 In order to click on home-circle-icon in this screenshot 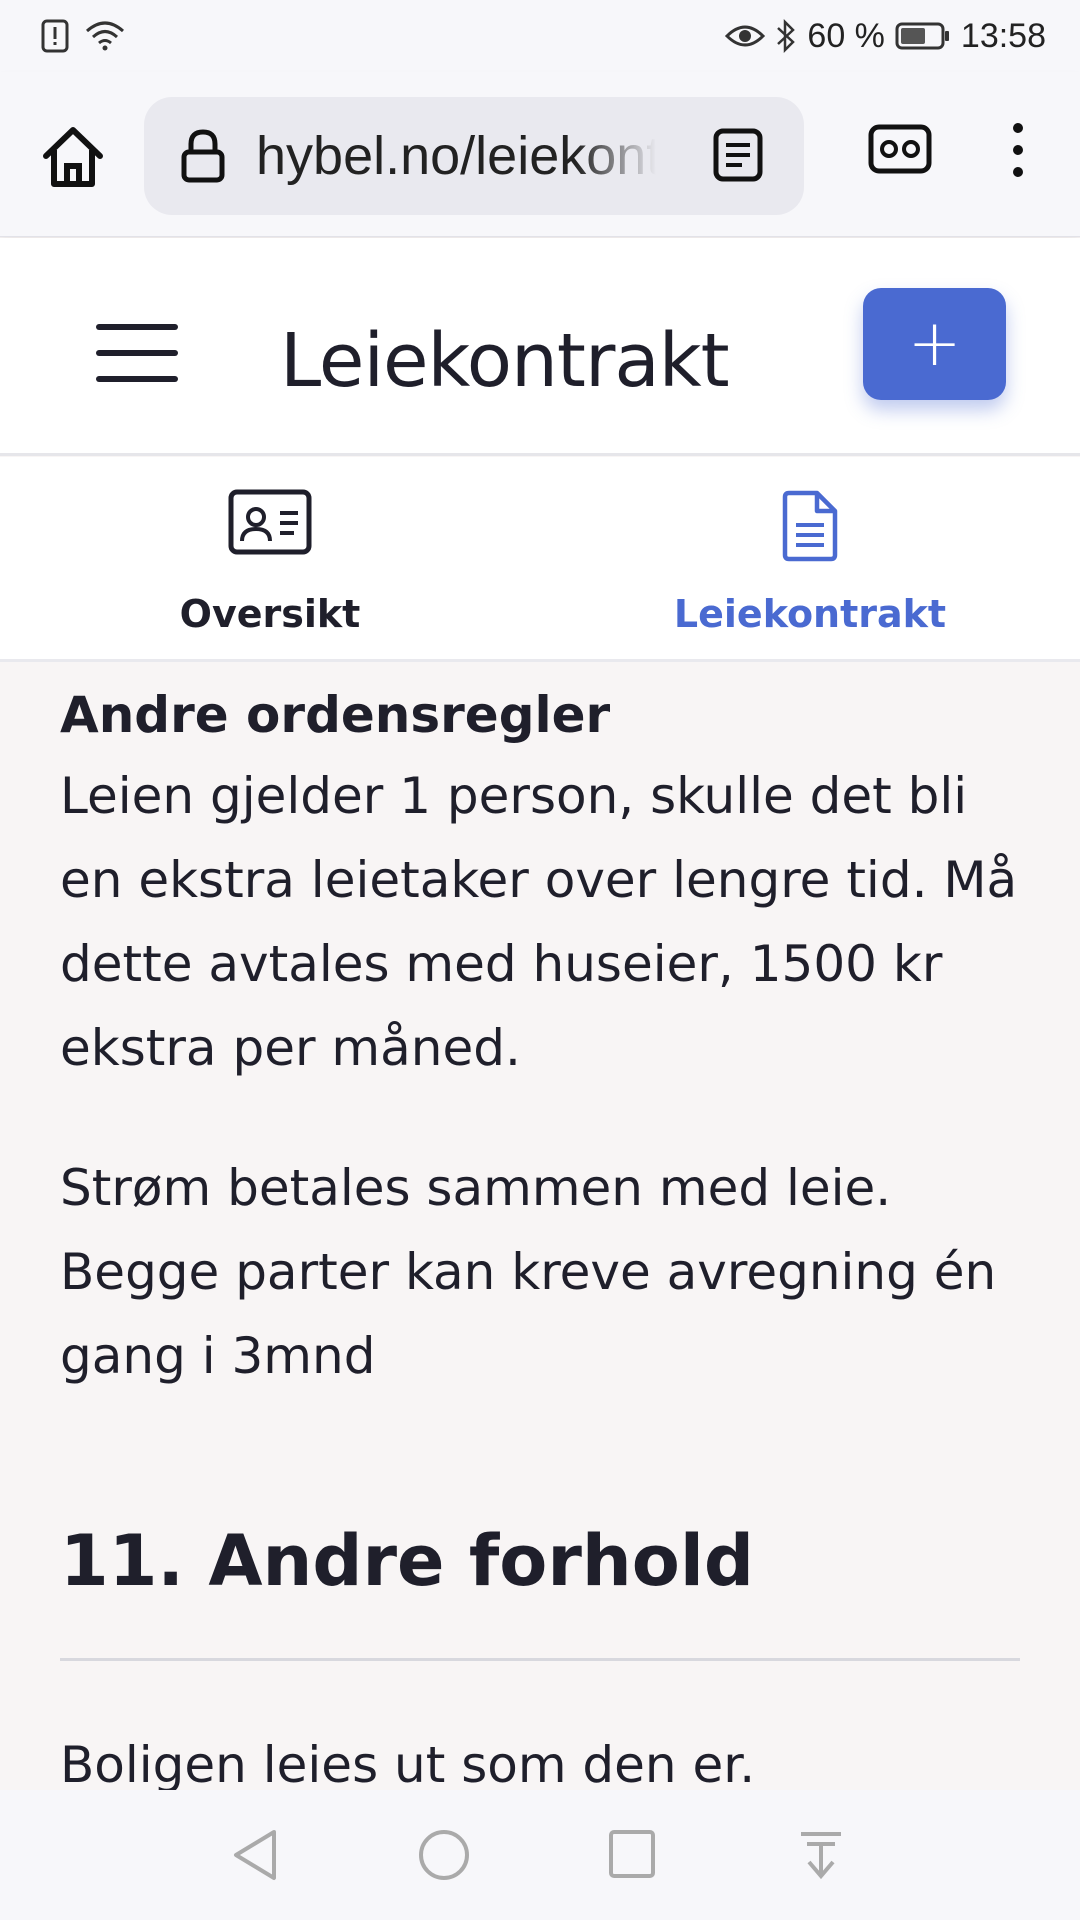, I will do `click(444, 1855)`.